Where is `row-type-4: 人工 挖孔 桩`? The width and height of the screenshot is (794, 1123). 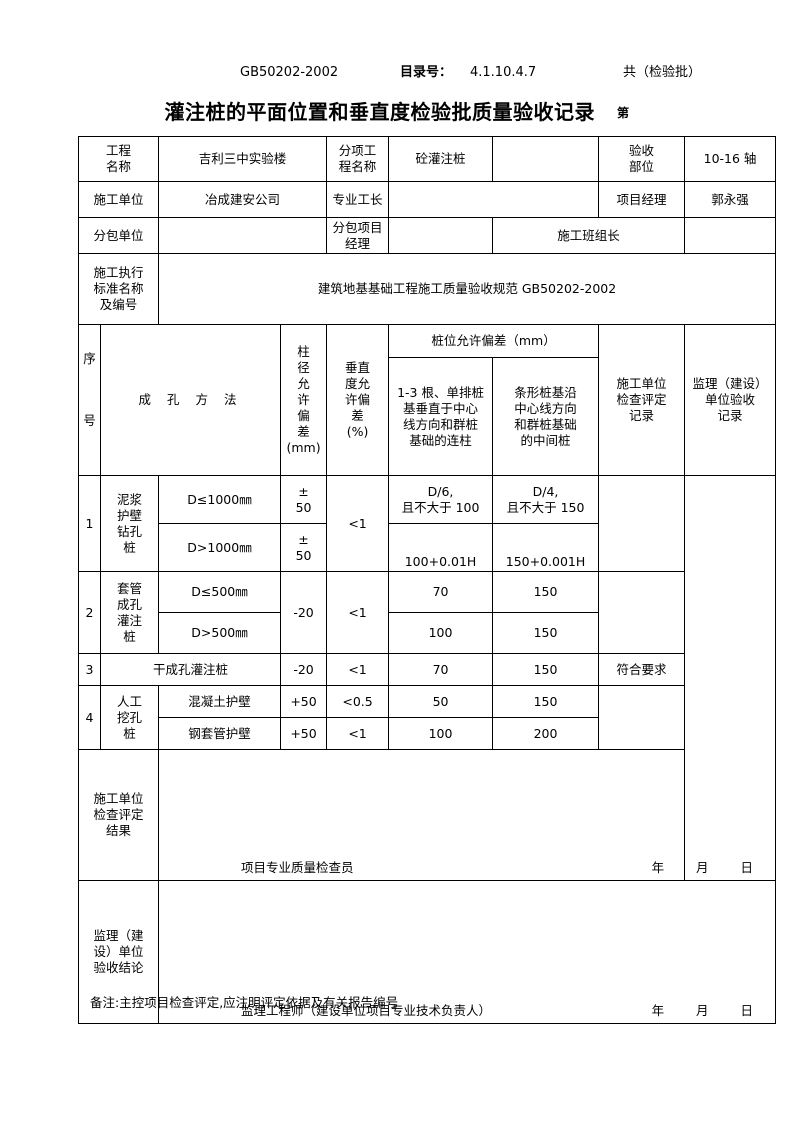 row-type-4: 人工 挖孔 桩 is located at coordinates (129, 717).